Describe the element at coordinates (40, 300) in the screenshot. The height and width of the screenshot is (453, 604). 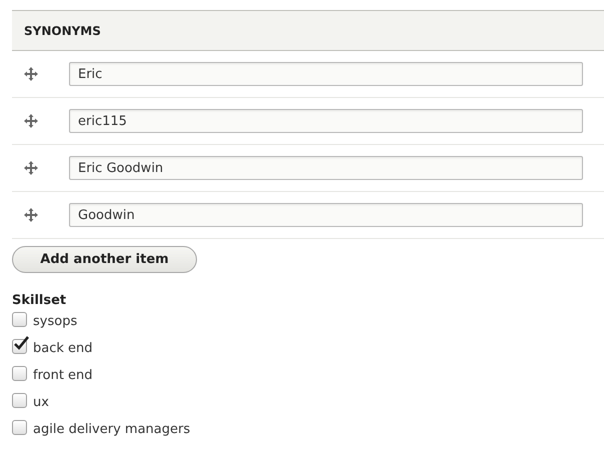
I see `field-label: Skillset` at that location.